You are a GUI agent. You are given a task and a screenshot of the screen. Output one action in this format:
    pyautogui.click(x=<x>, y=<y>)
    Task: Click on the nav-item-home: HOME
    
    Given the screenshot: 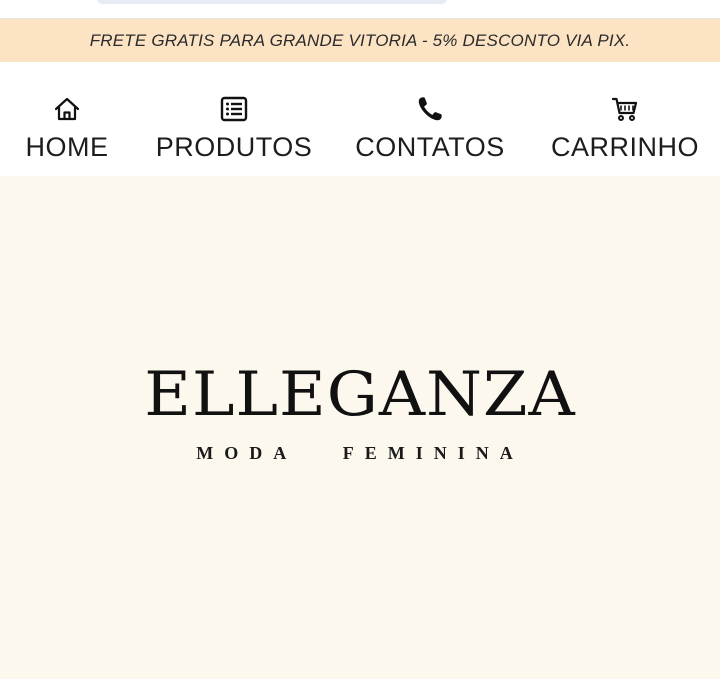 What is the action you would take?
    pyautogui.click(x=78, y=127)
    